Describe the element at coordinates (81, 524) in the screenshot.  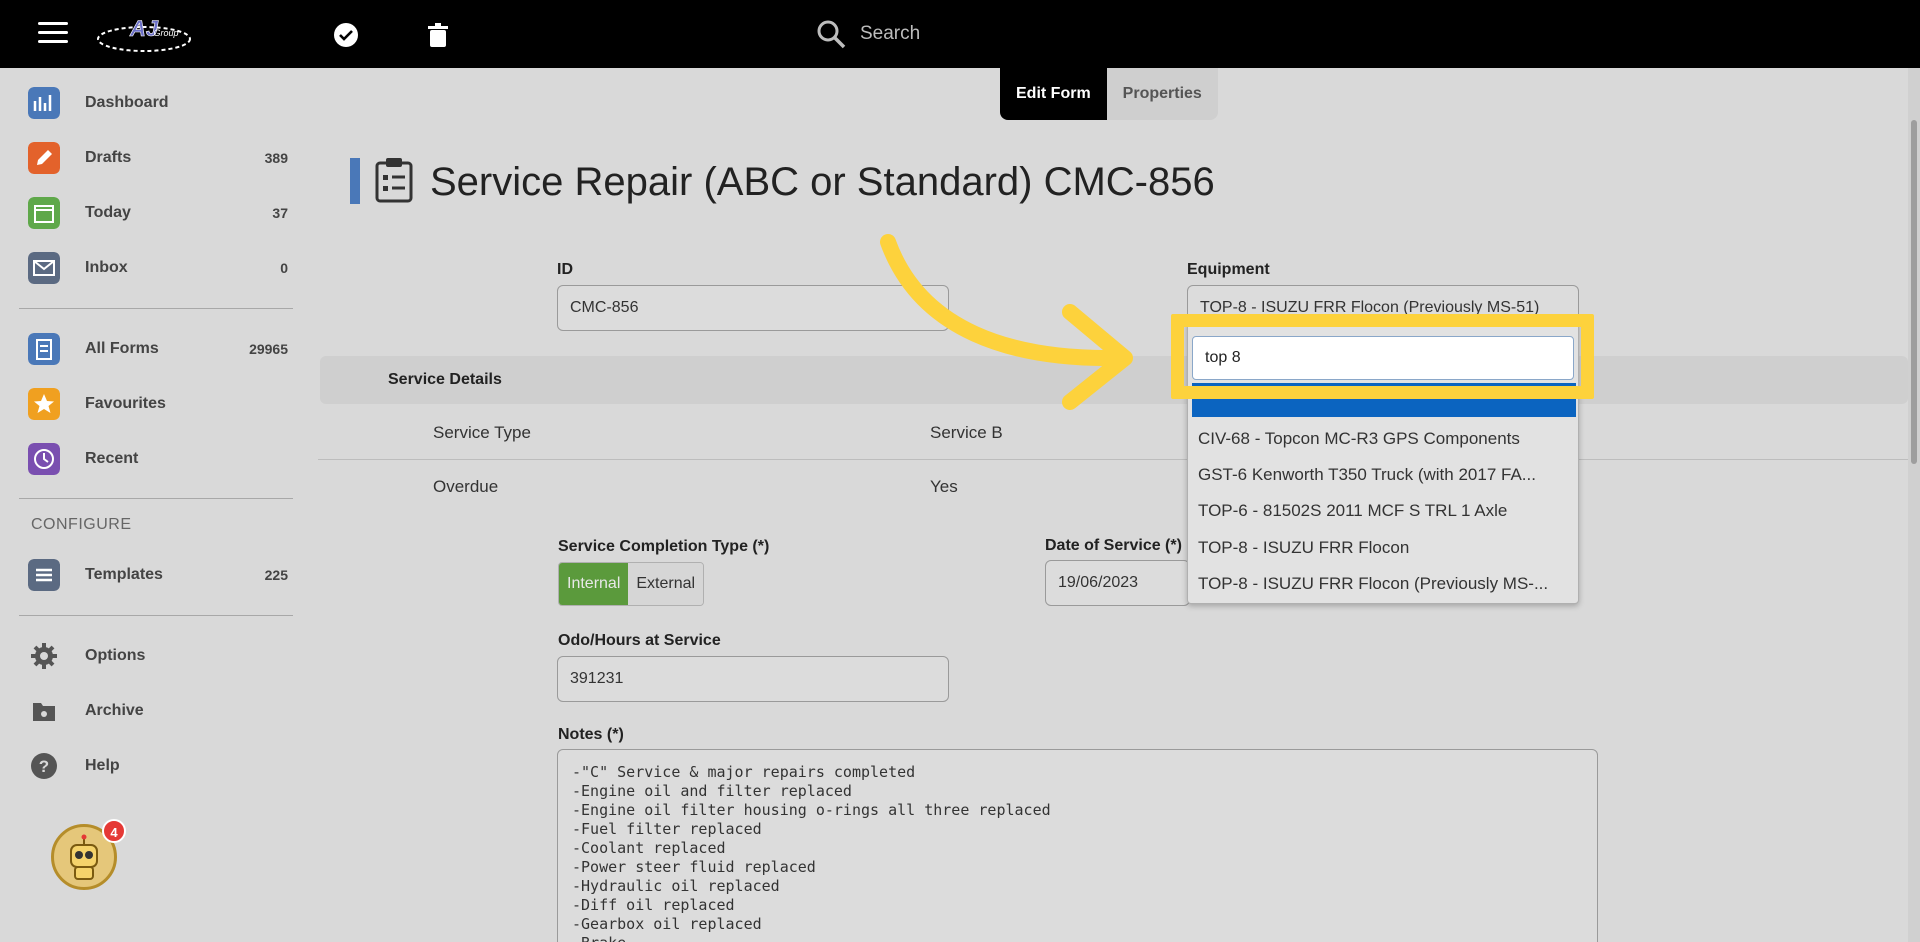
I see `configure-section-title: CONFIGURE` at that location.